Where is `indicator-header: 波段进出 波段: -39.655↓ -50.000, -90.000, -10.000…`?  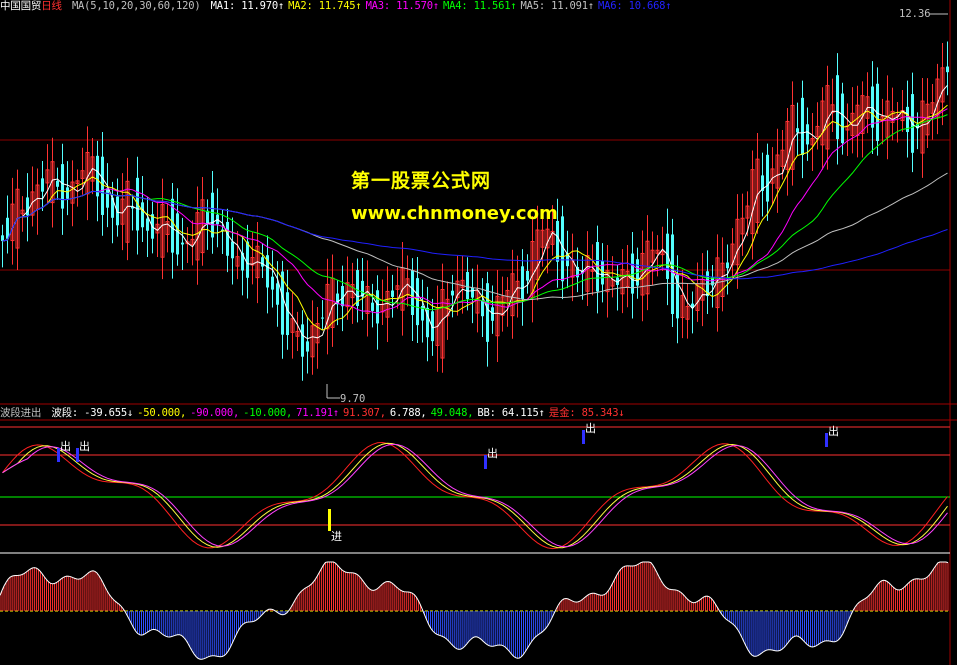
indicator-header: 波段进出 波段: -39.655↓ -50.000, -90.000, -10.000… is located at coordinates (316, 413).